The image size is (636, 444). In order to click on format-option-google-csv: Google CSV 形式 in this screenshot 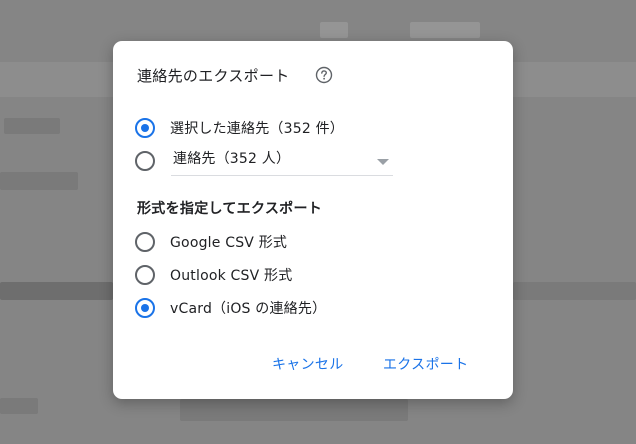, I will do `click(211, 242)`.